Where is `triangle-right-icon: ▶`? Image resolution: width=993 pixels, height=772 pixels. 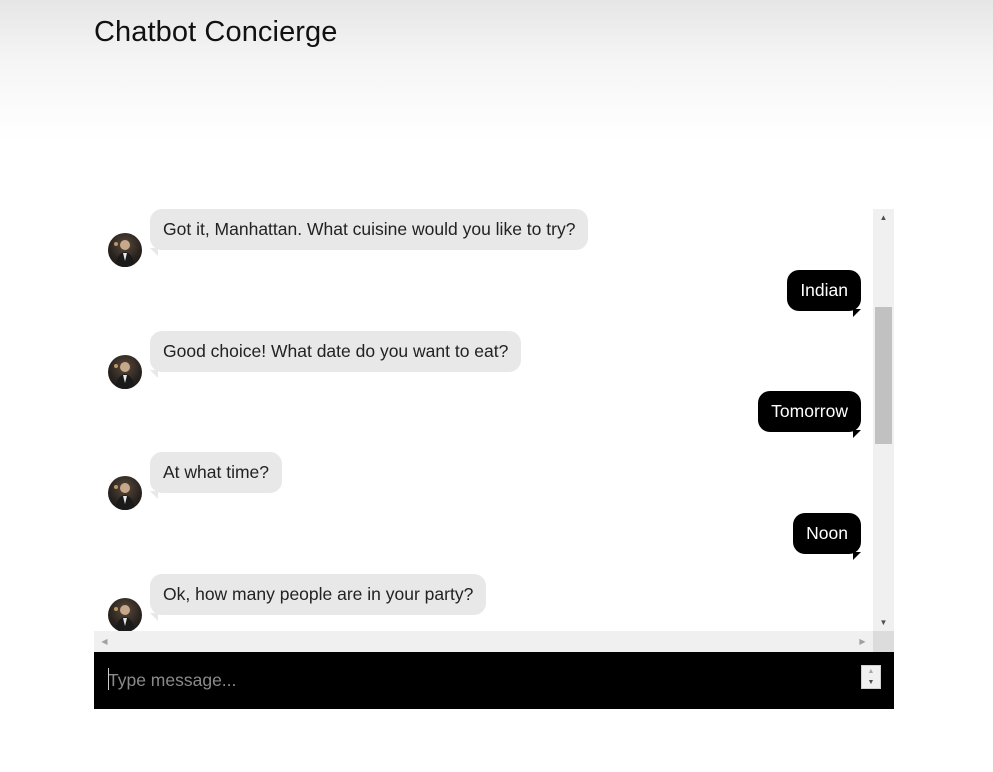
triangle-right-icon: ▶ is located at coordinates (862, 641).